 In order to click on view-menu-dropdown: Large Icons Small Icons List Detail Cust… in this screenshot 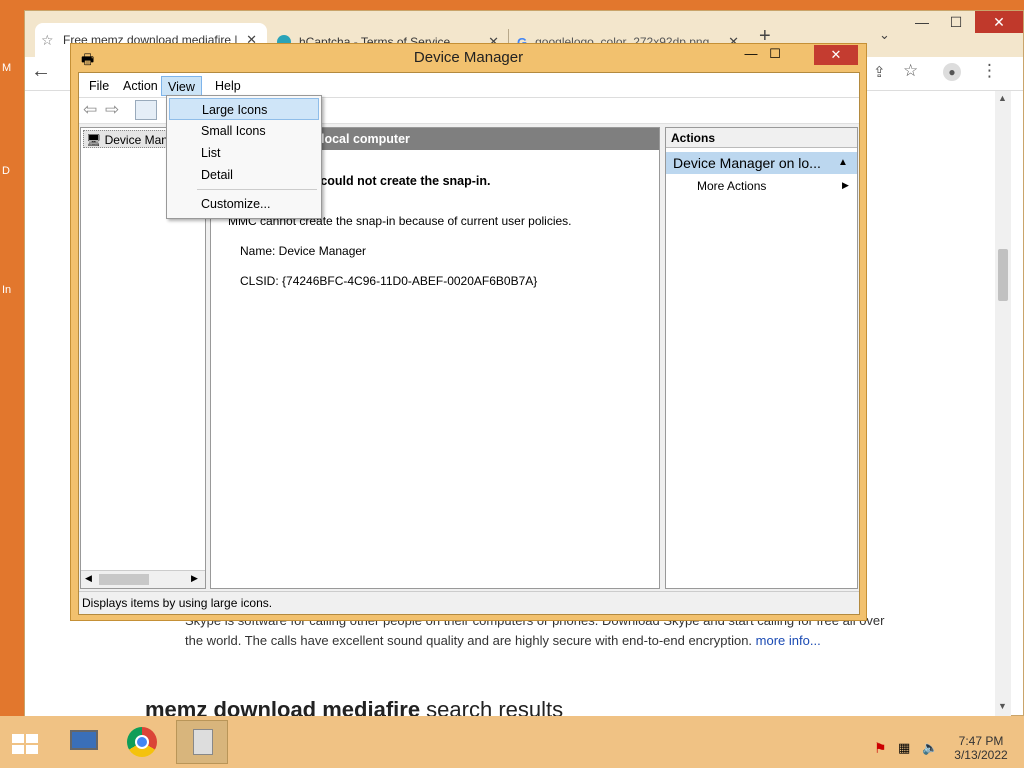, I will do `click(244, 157)`.